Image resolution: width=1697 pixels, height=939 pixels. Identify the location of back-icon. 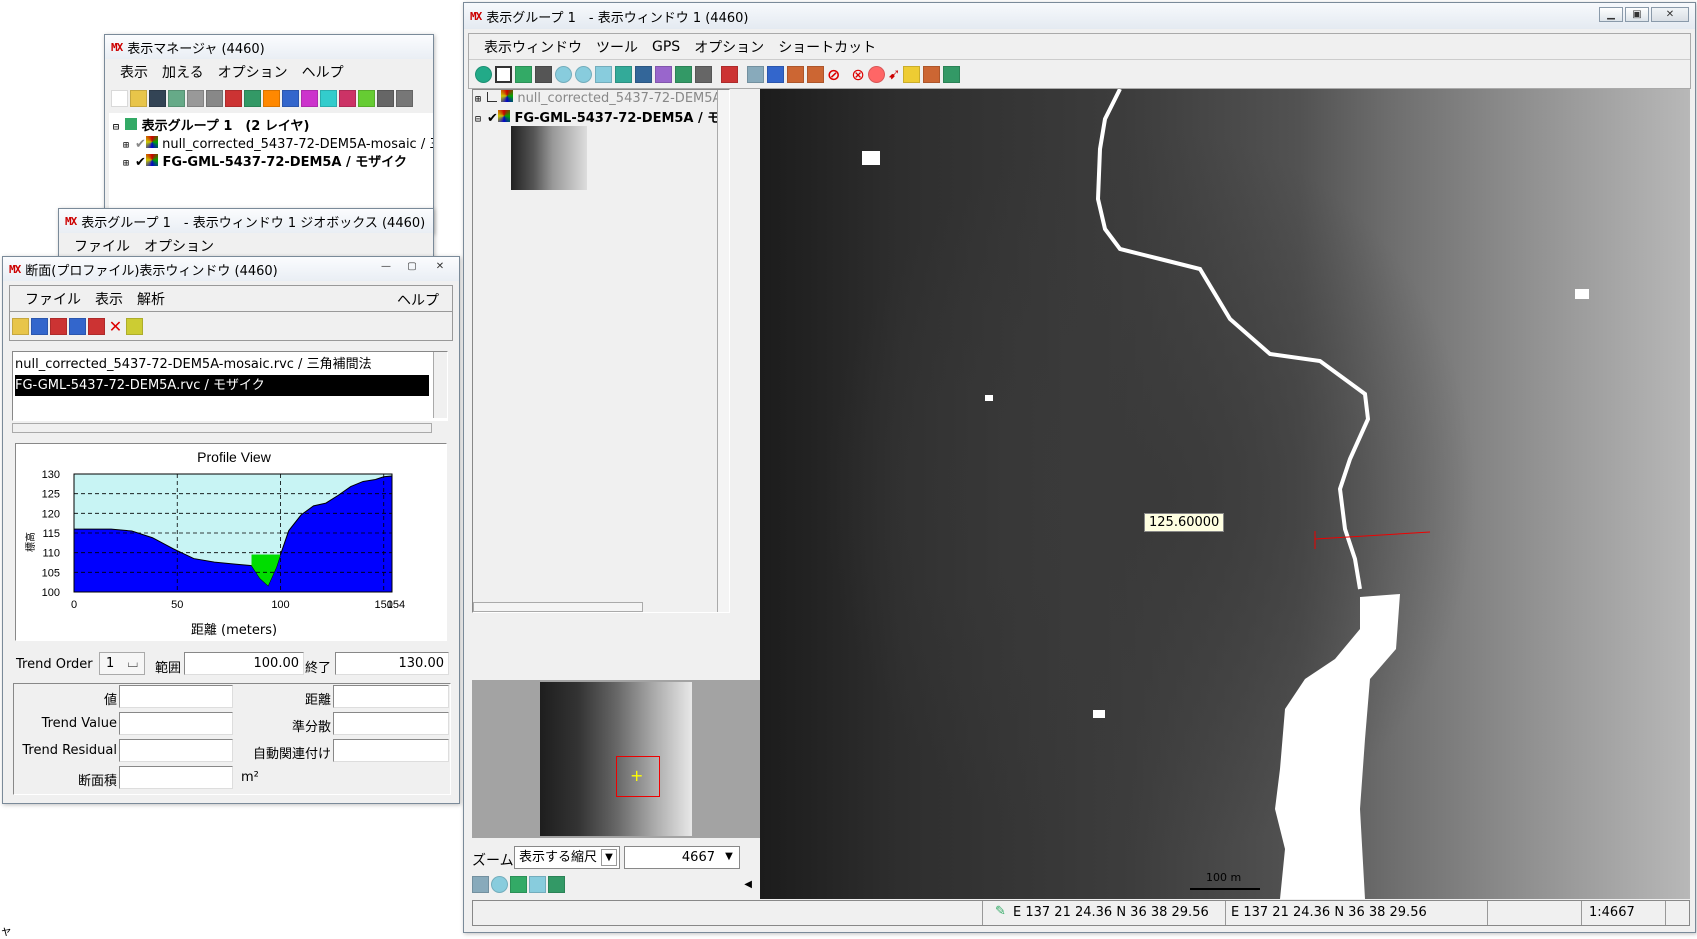
(795, 74).